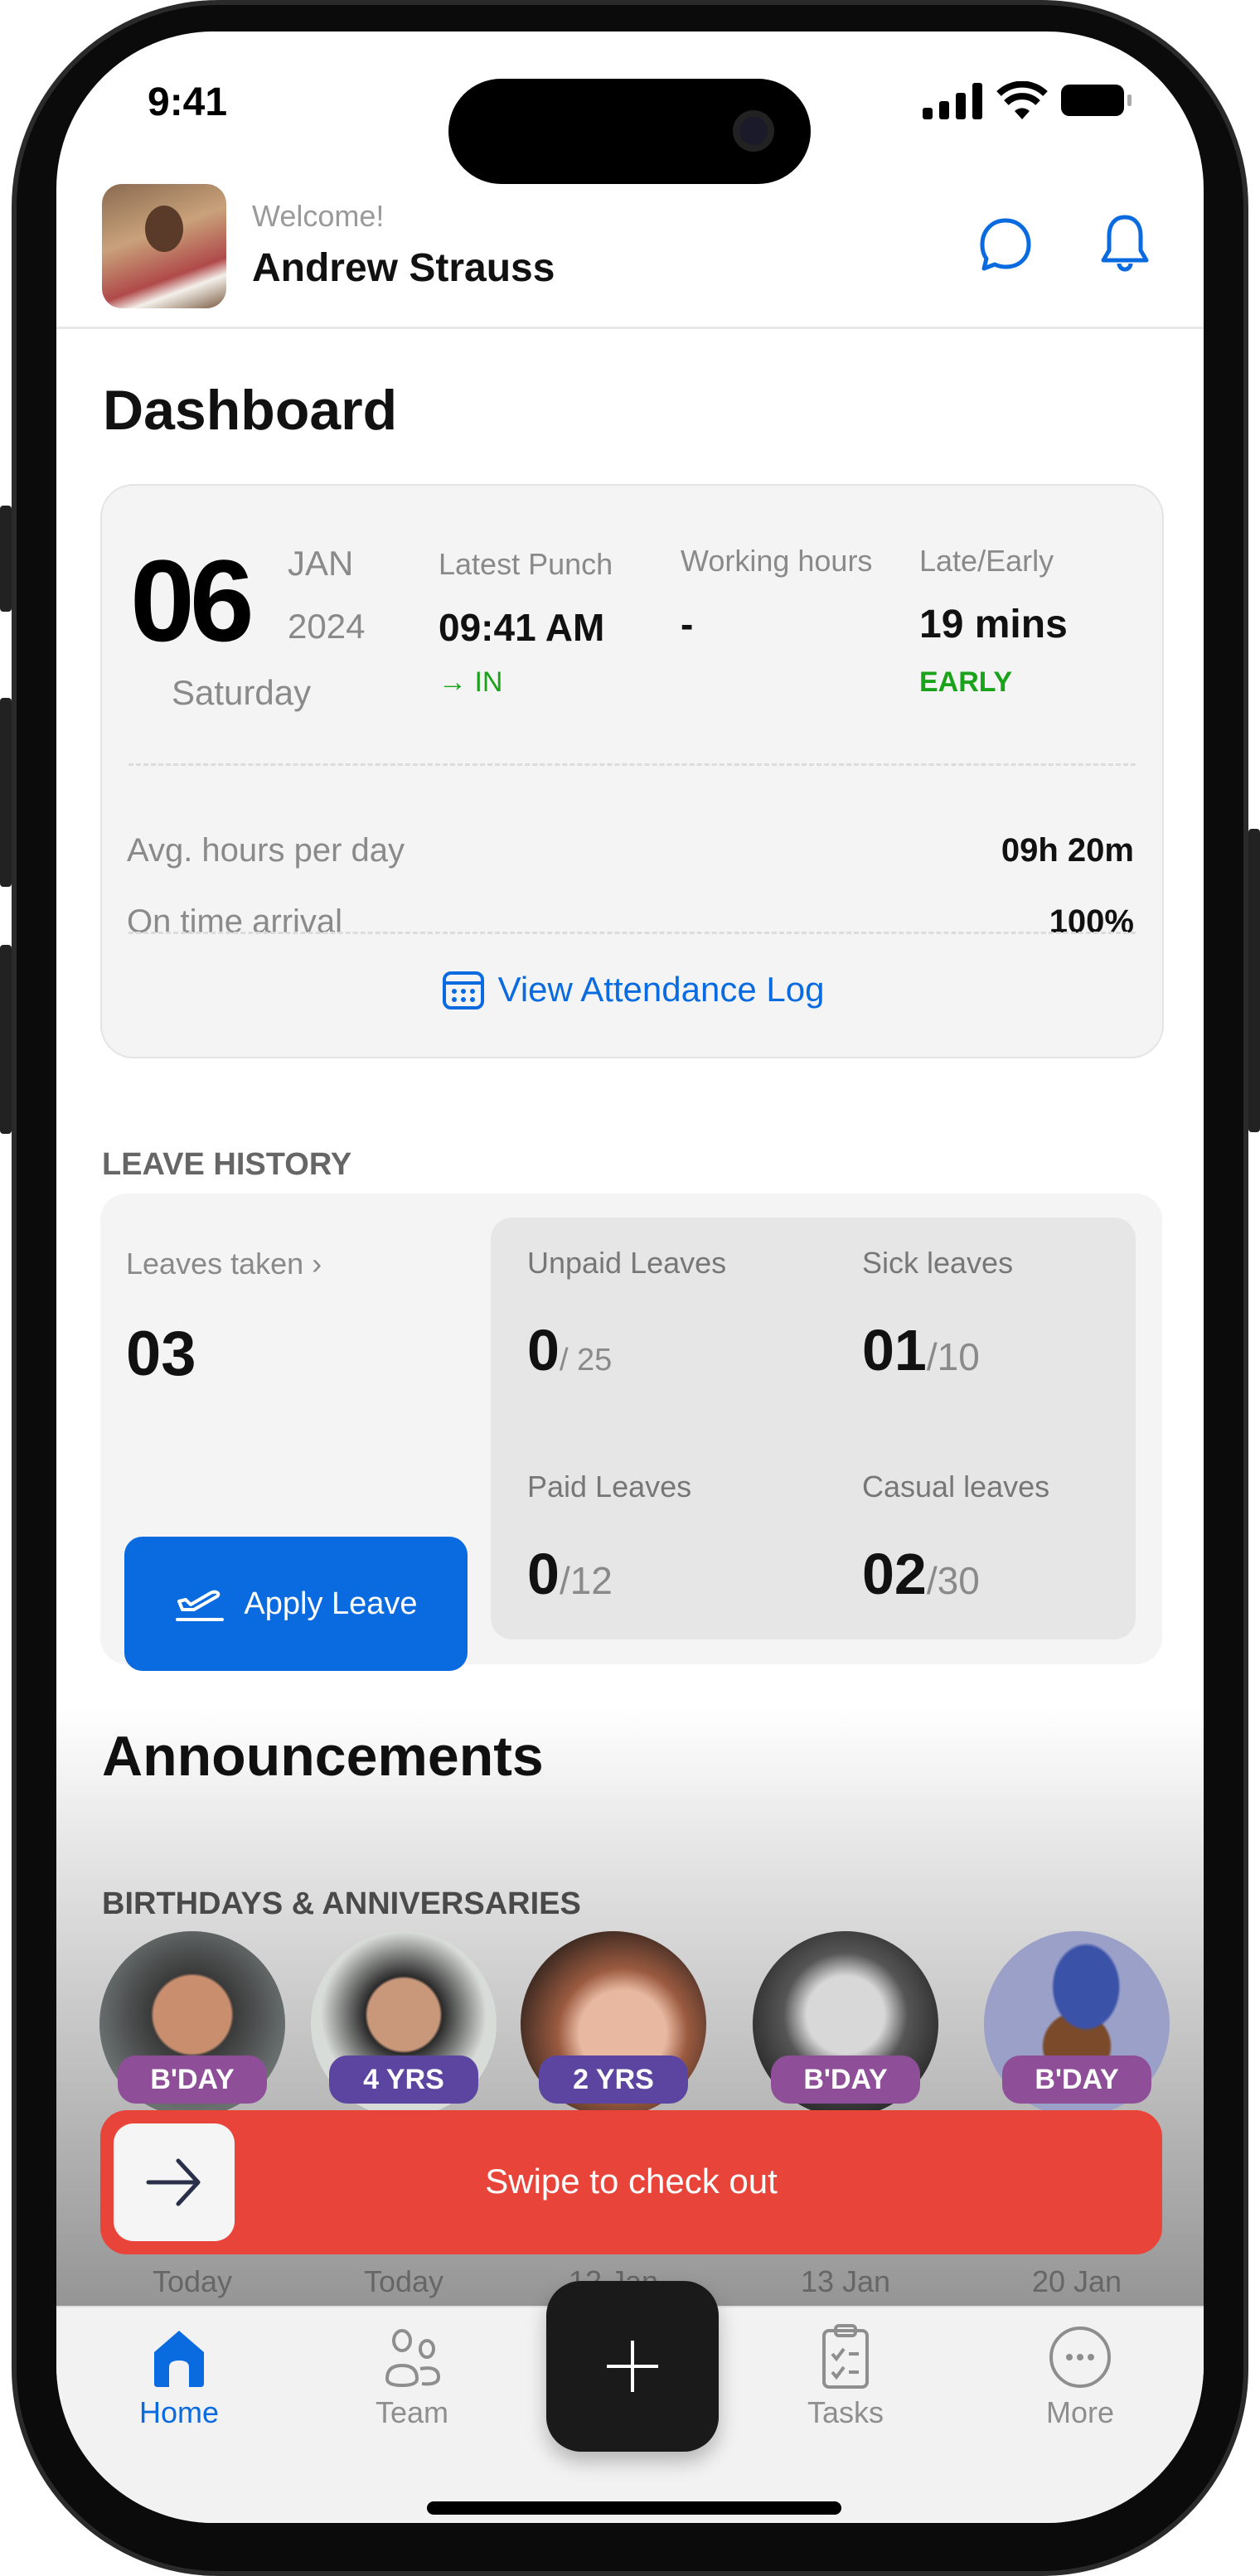 This screenshot has width=1260, height=2576. I want to click on camera-icon, so click(753, 131).